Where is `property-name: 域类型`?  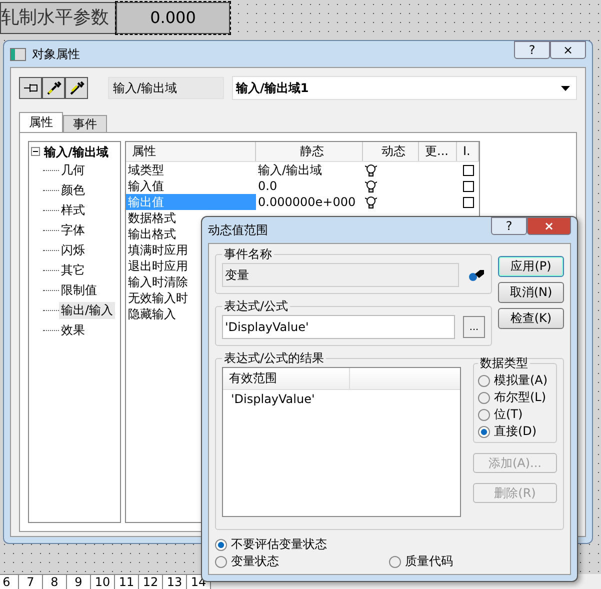 property-name: 域类型 is located at coordinates (191, 170).